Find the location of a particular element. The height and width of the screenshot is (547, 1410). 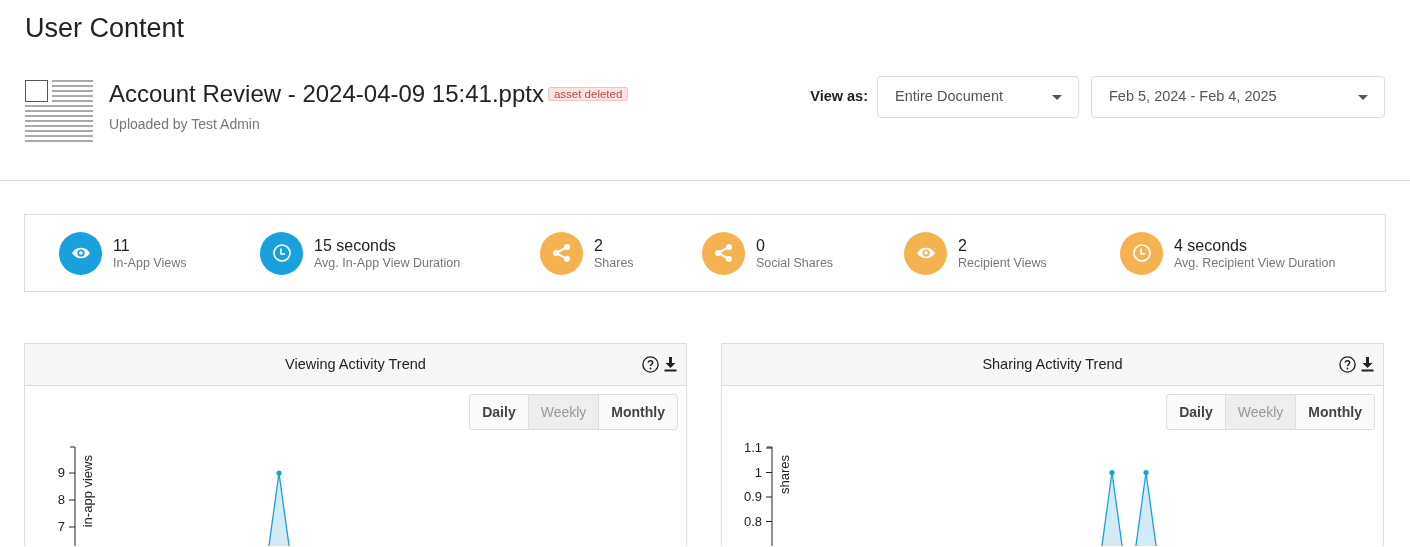

stat-label: Social Shares is located at coordinates (795, 262).